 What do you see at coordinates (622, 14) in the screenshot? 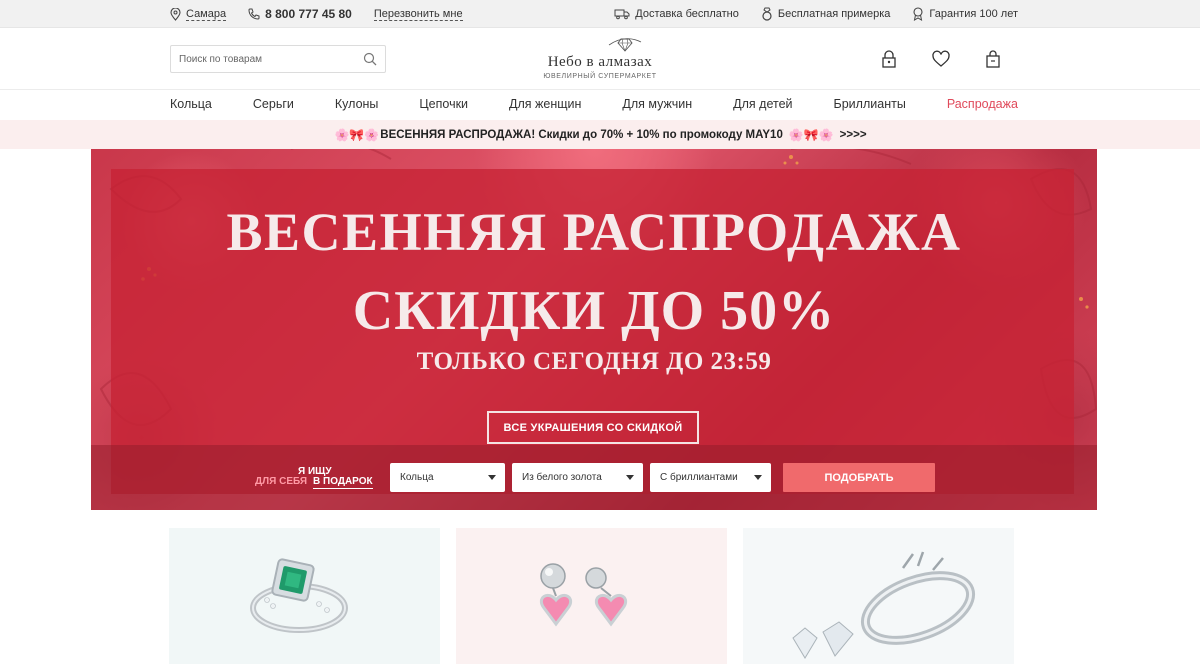
I see `truck-icon` at bounding box center [622, 14].